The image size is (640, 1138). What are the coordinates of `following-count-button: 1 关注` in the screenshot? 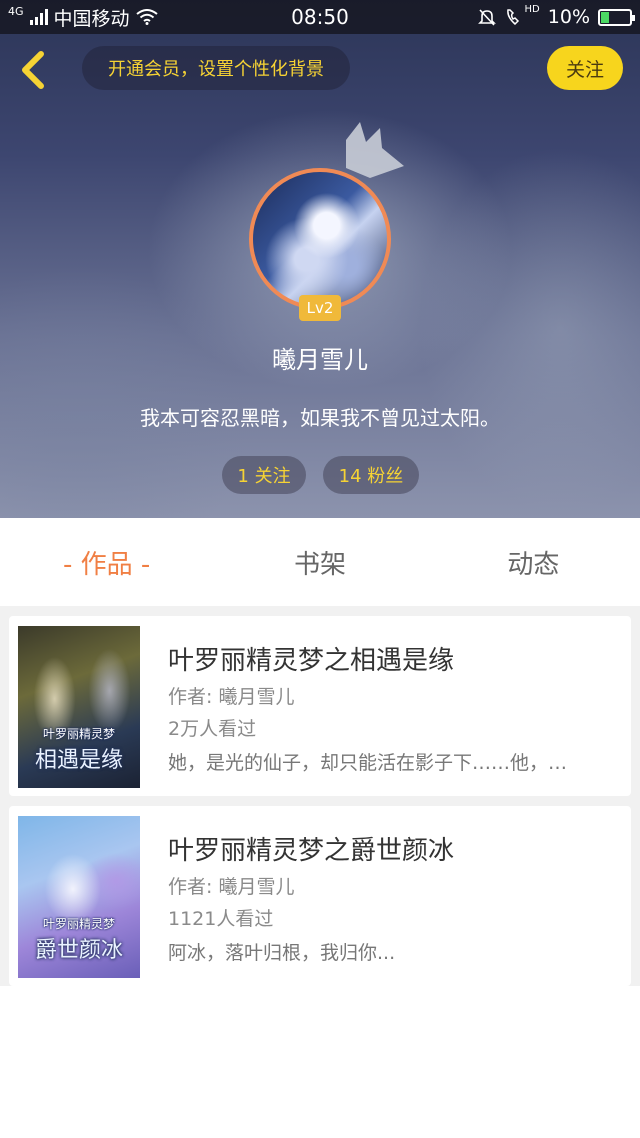 It's located at (264, 475).